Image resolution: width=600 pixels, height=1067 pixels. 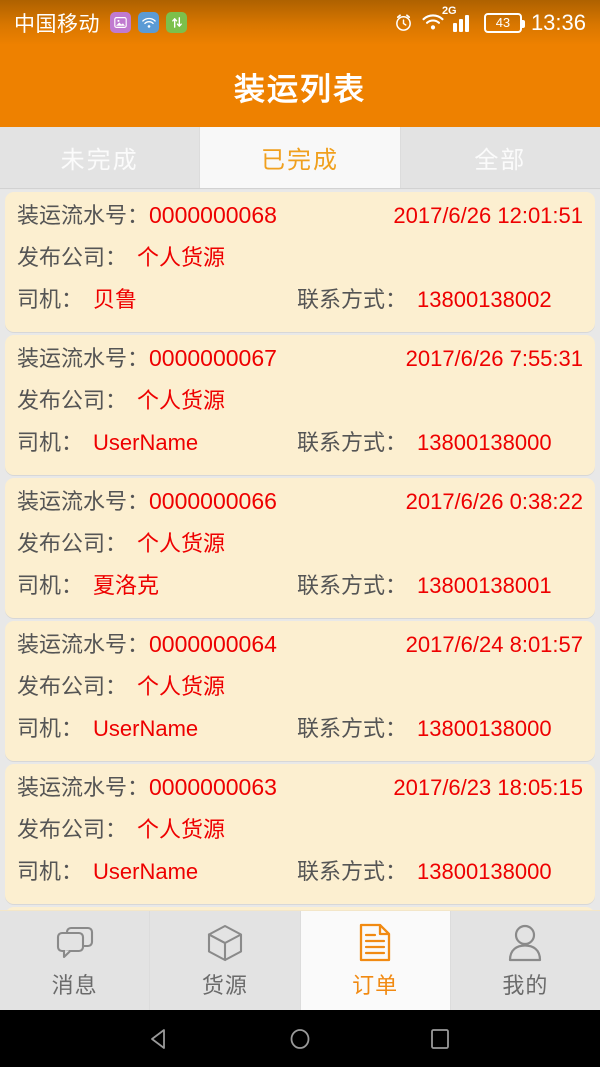 What do you see at coordinates (300, 22) in the screenshot?
I see `status-bar: 中国移动 2G 43 13:36` at bounding box center [300, 22].